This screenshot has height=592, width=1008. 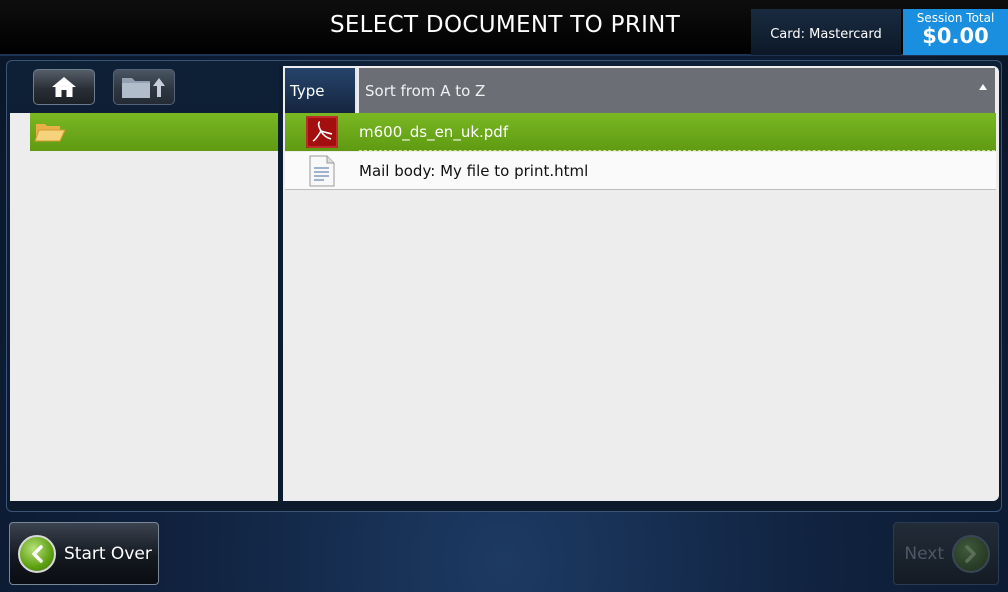 I want to click on session-total-label: Session Total, so click(x=955, y=18).